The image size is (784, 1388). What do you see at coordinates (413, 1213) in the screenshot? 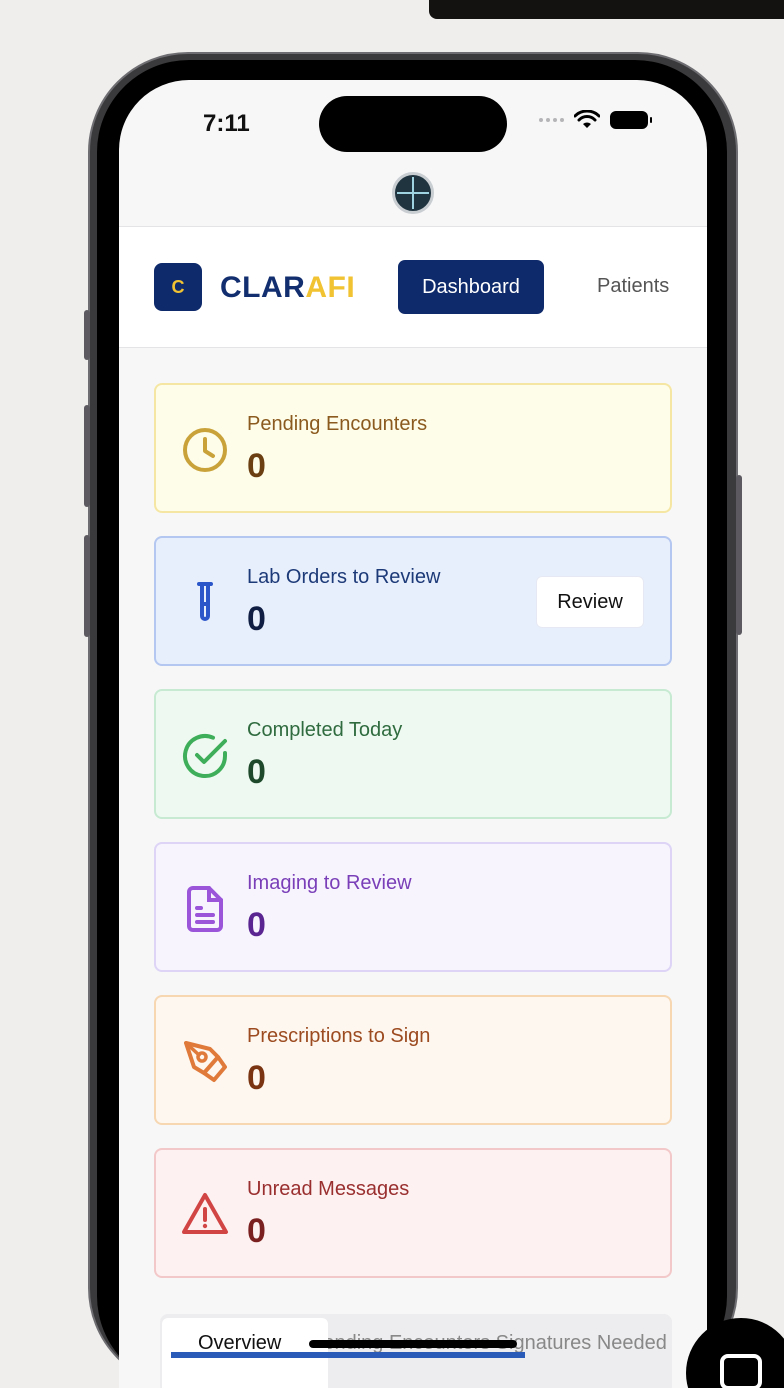
I see `unread-messages-card: Unread Messages 0` at bounding box center [413, 1213].